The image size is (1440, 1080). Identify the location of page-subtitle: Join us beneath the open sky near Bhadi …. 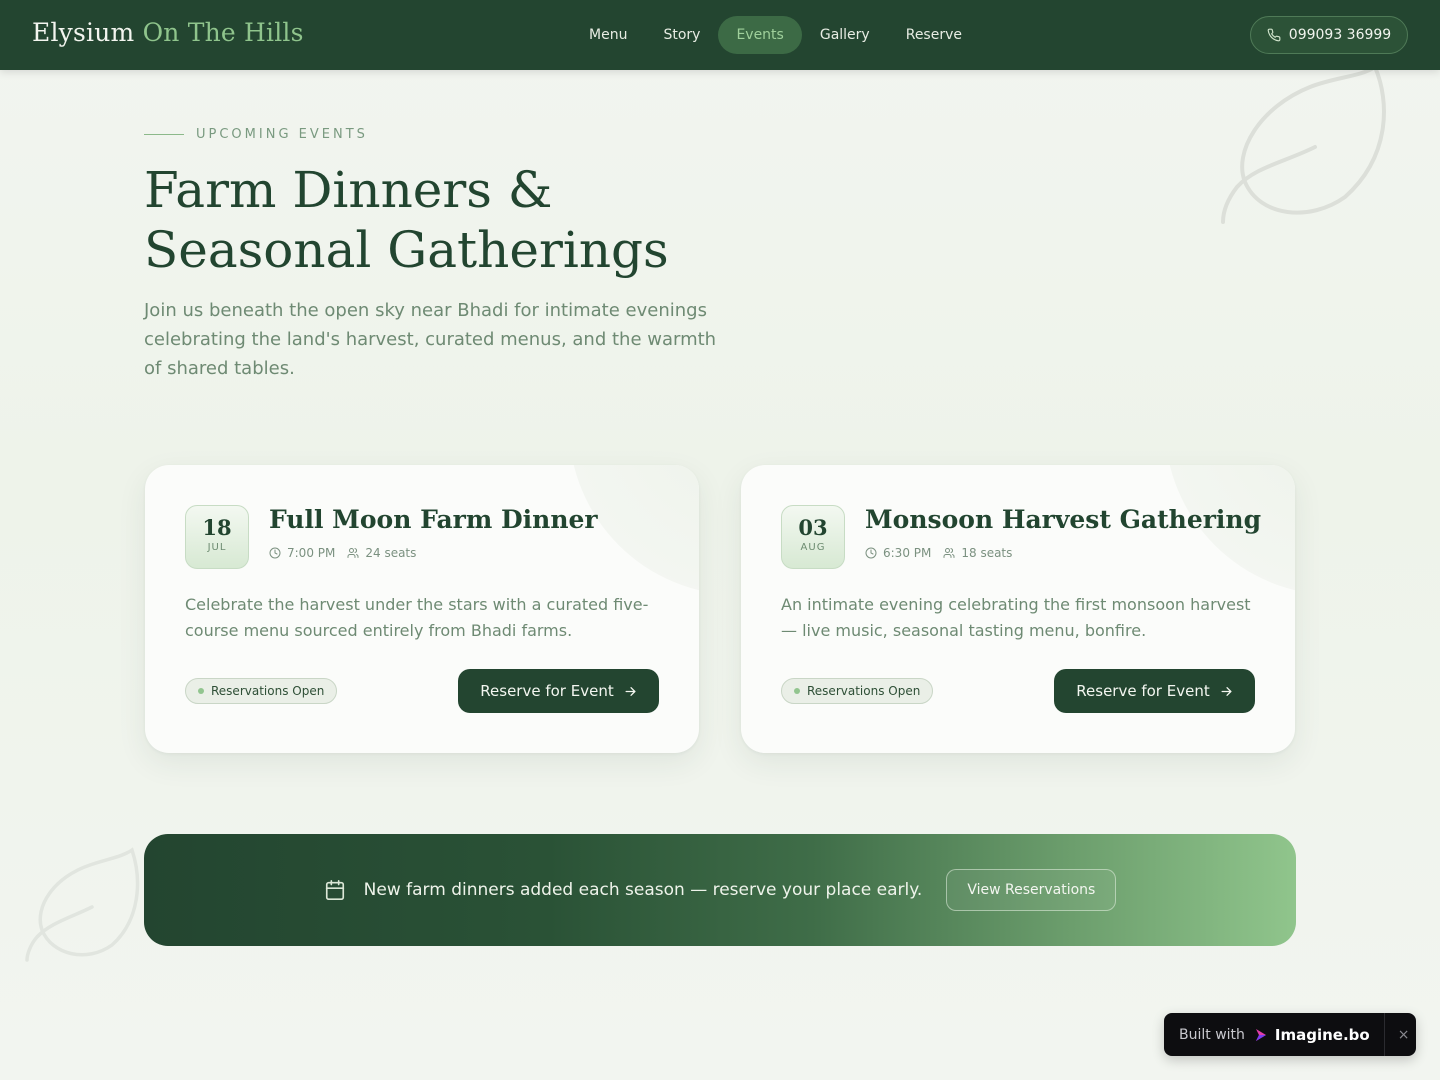
(430, 339).